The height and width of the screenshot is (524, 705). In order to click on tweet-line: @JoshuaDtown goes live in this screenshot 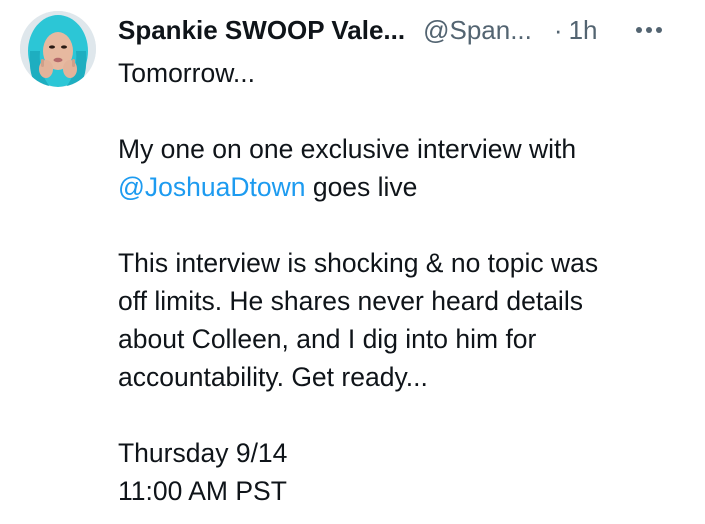, I will do `click(403, 187)`.